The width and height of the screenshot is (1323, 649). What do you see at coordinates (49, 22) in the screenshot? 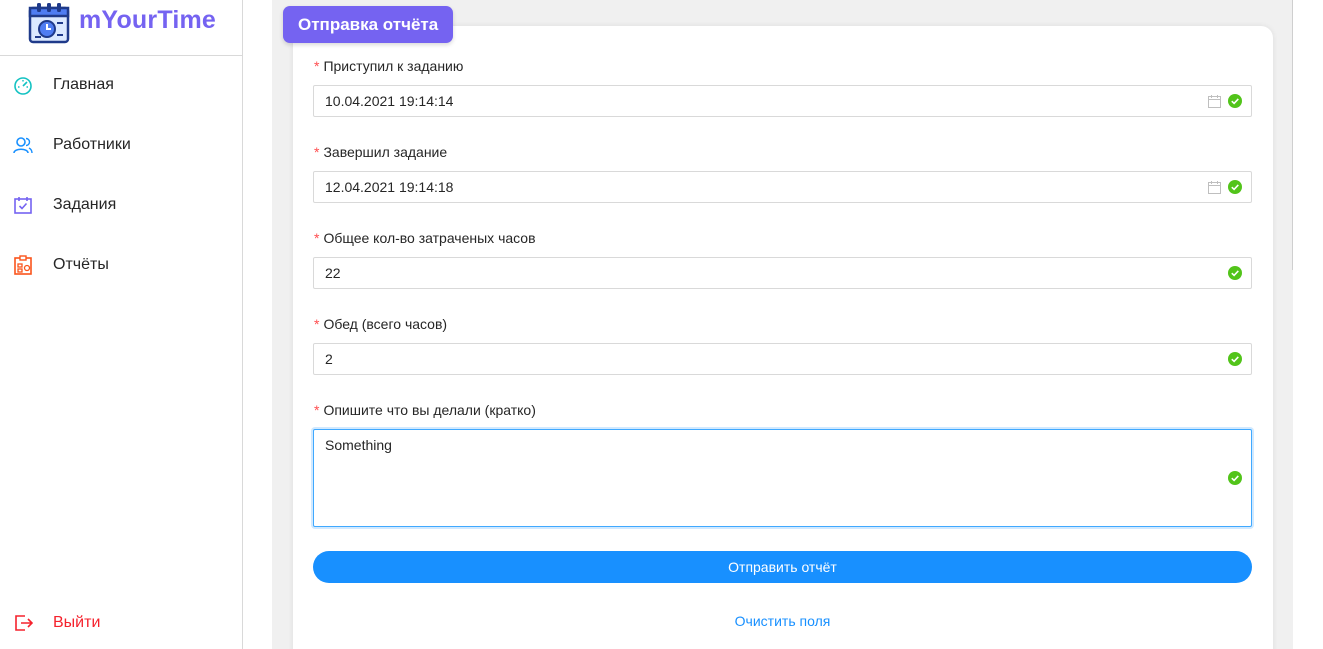
I see `calendar-clock-icon` at bounding box center [49, 22].